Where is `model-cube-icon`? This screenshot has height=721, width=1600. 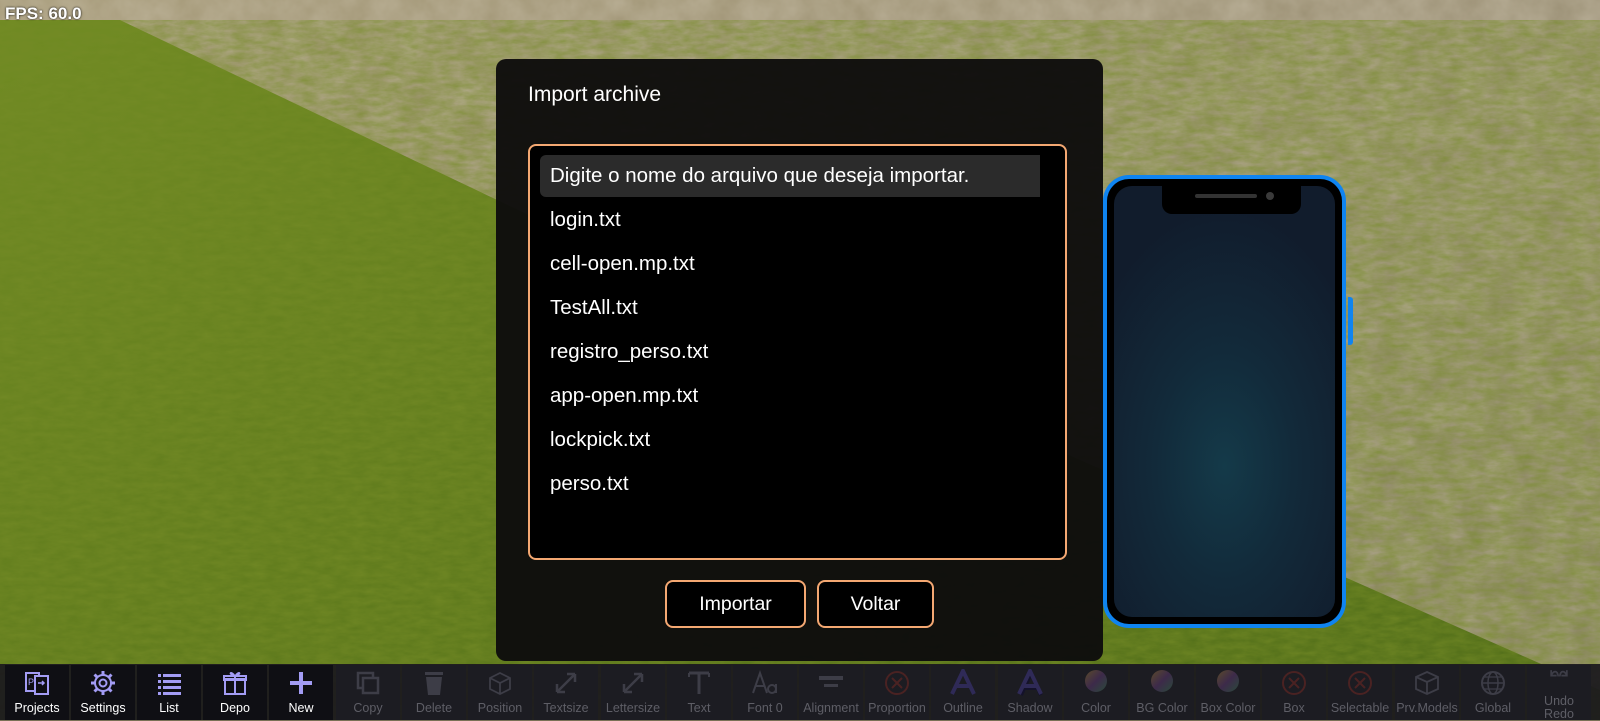
model-cube-icon is located at coordinates (1427, 683).